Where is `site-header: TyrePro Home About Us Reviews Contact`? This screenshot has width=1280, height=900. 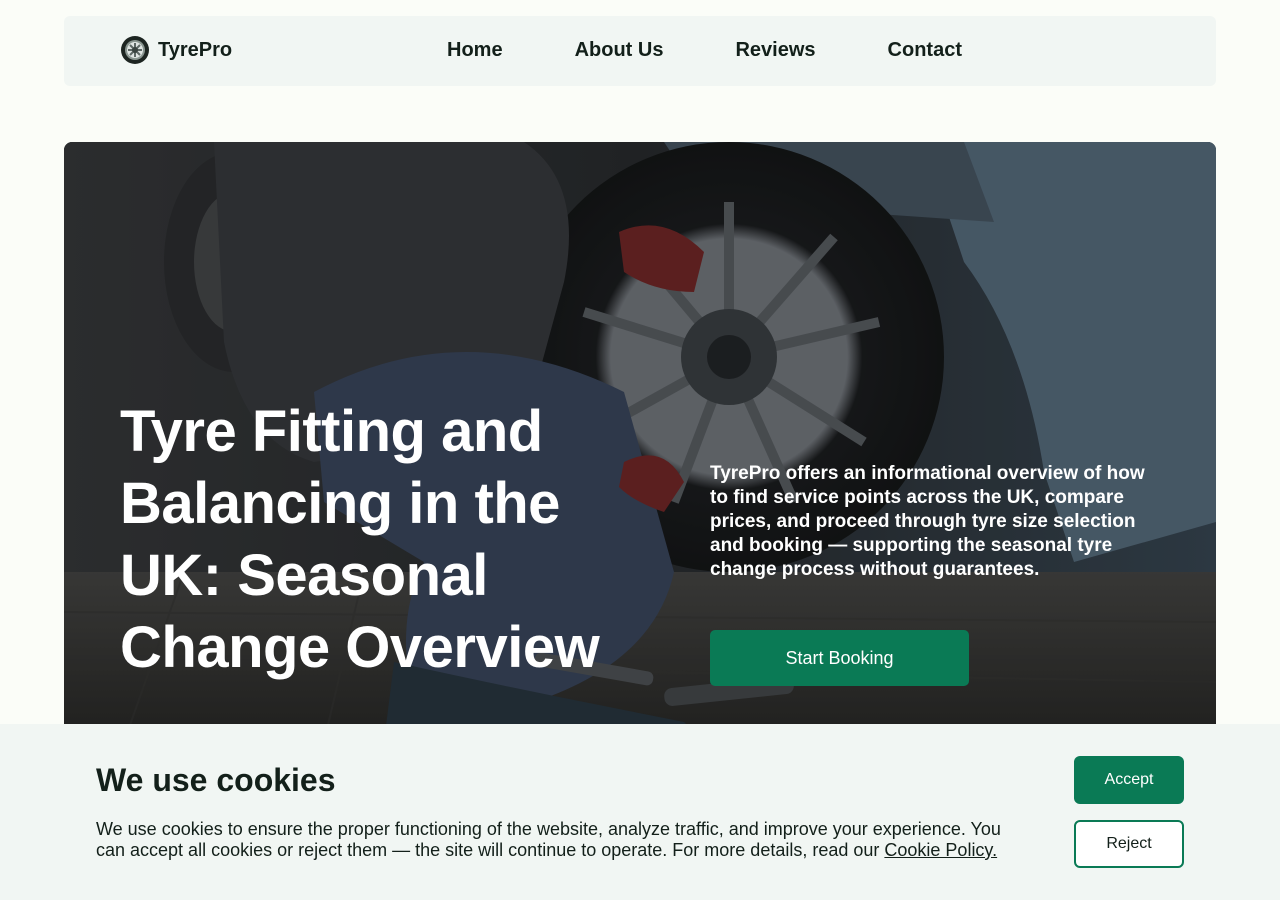 site-header: TyrePro Home About Us Reviews Contact is located at coordinates (640, 51).